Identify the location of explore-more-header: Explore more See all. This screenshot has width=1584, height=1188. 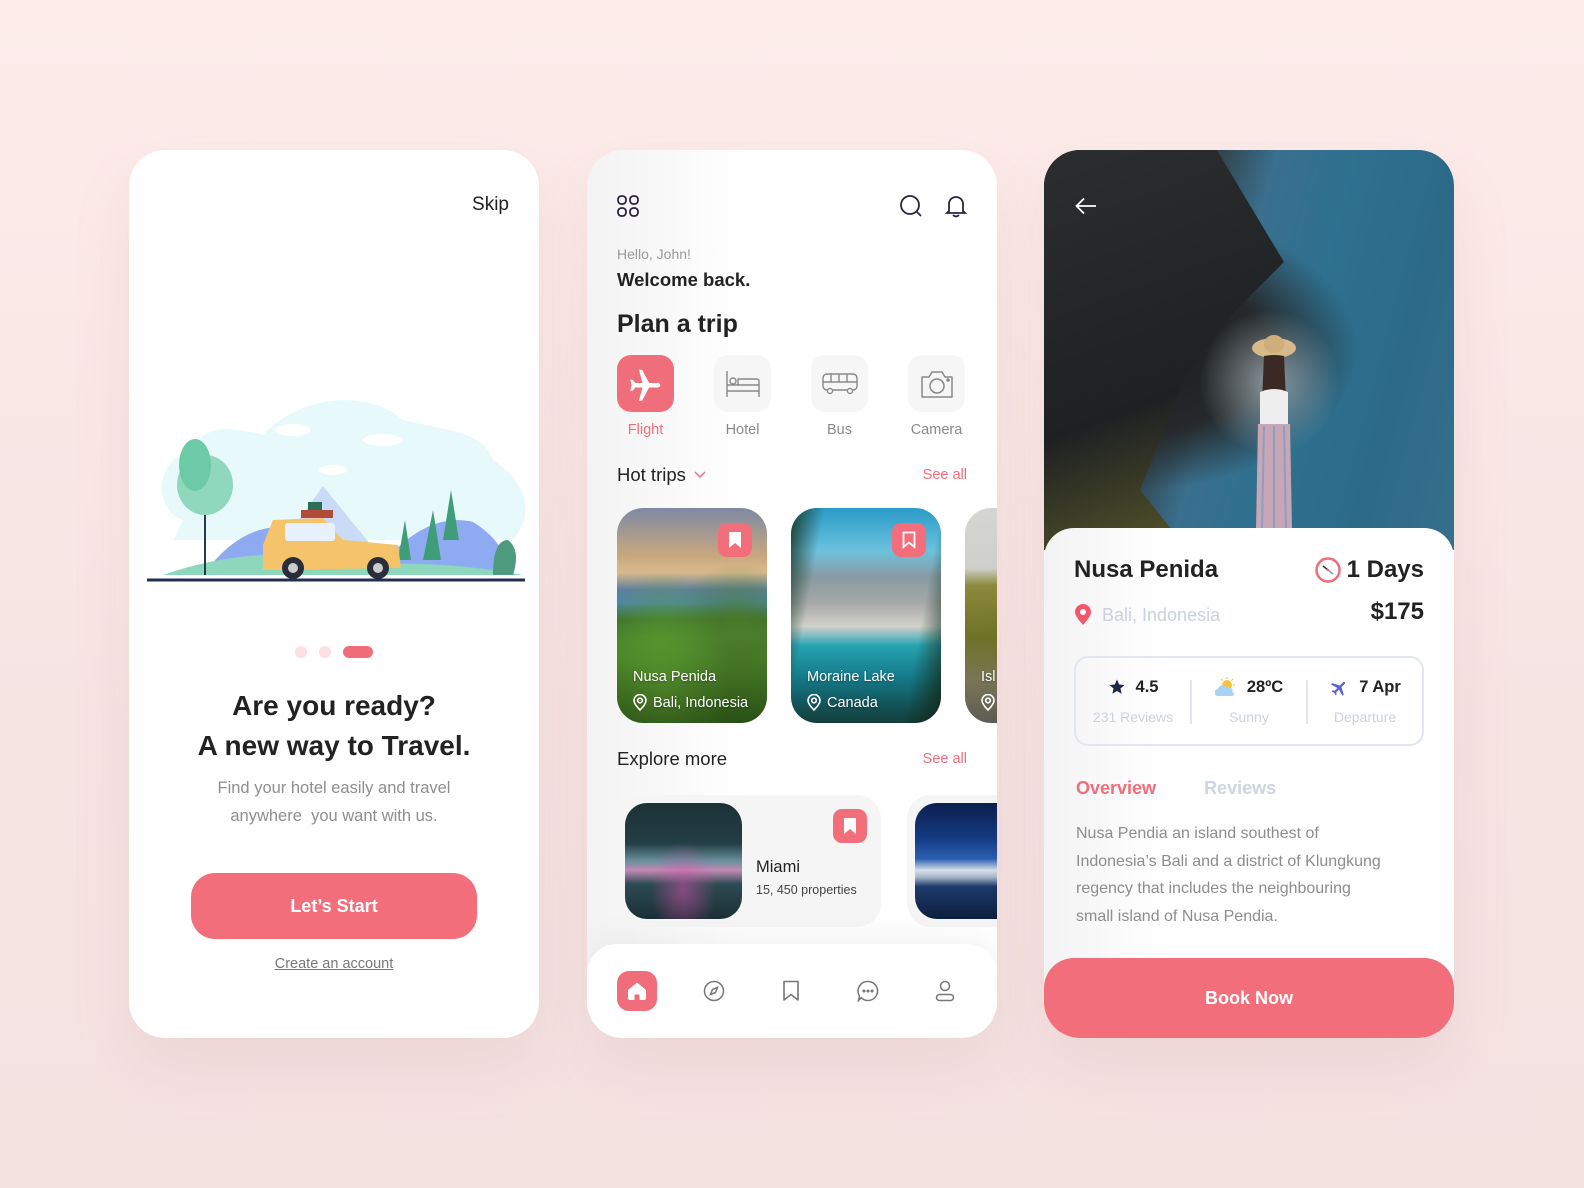
(792, 759).